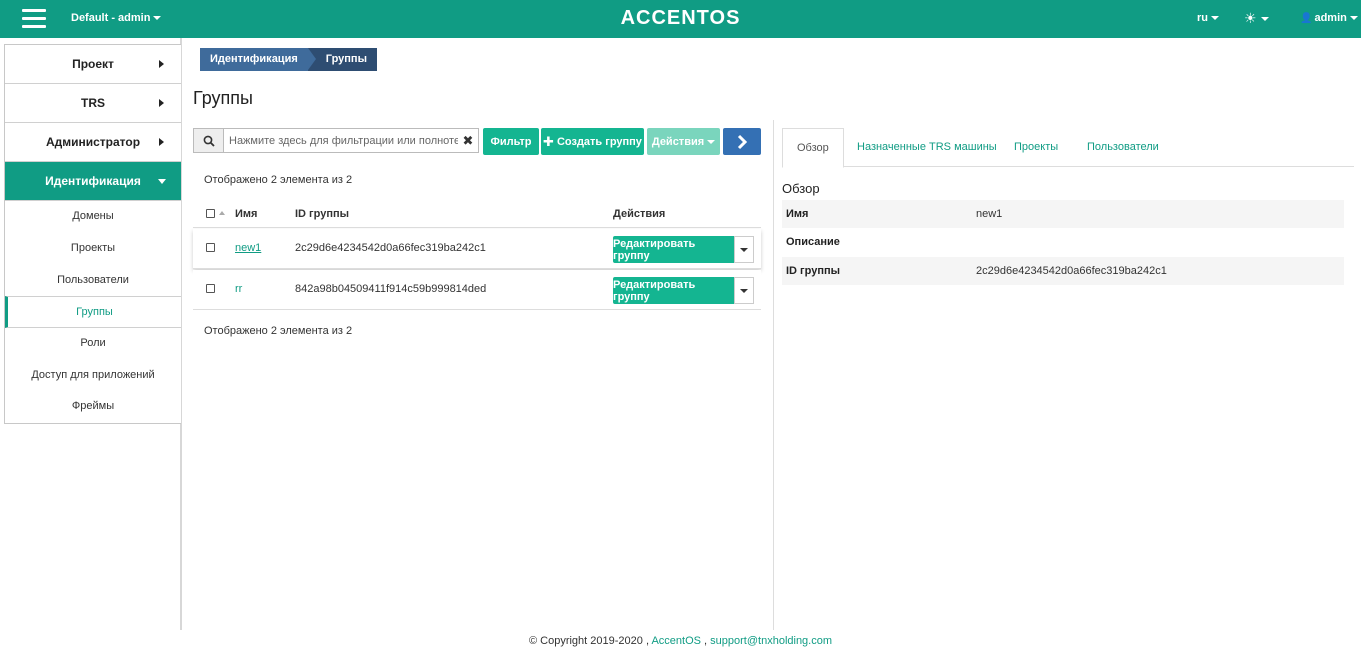 Image resolution: width=1361 pixels, height=652 pixels. I want to click on breadcrumb-identity: Идентификация, so click(258, 59).